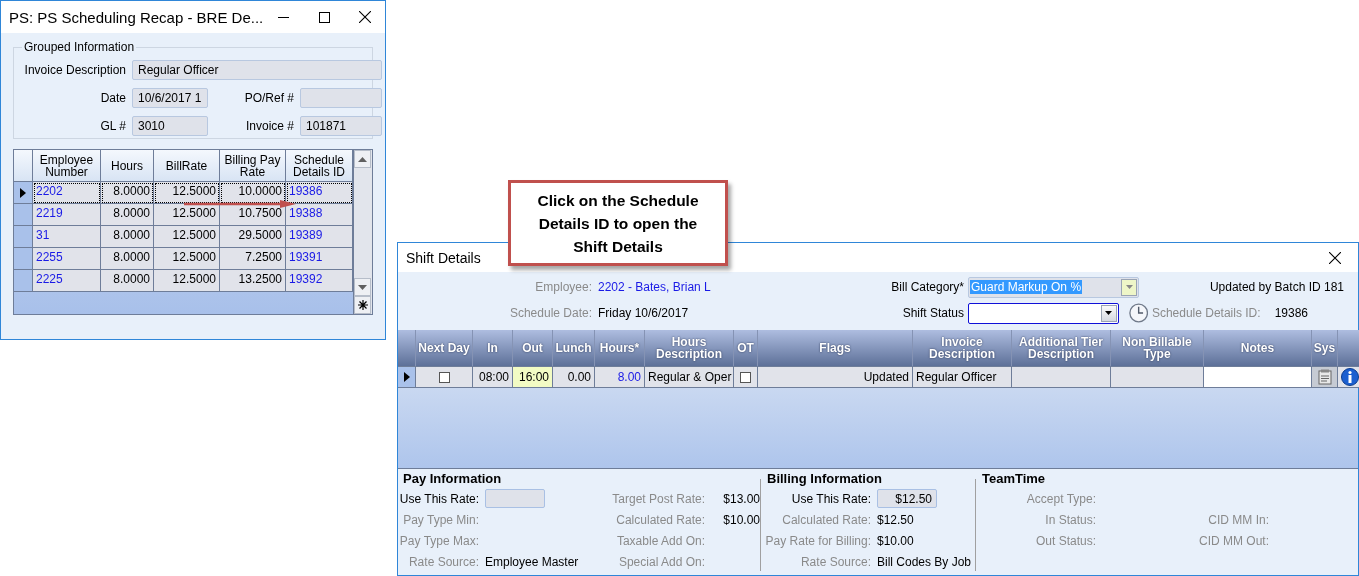 The width and height of the screenshot is (1359, 576). Describe the element at coordinates (533, 377) in the screenshot. I see `table-cell: 16:00` at that location.